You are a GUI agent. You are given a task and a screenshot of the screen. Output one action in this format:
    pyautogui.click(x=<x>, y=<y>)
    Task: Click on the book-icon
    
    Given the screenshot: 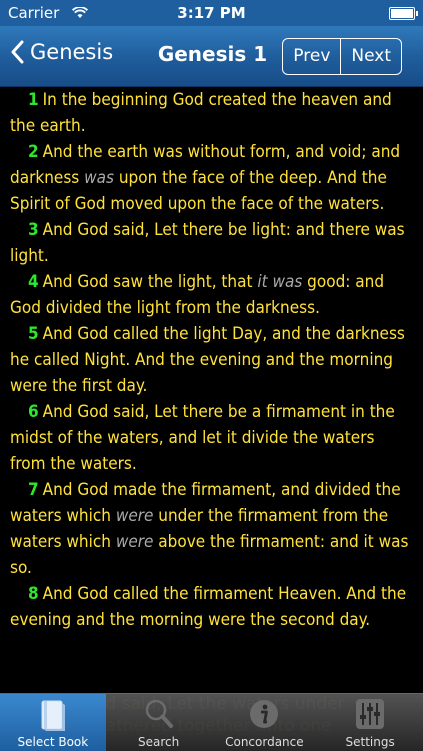 What is the action you would take?
    pyautogui.click(x=53, y=717)
    